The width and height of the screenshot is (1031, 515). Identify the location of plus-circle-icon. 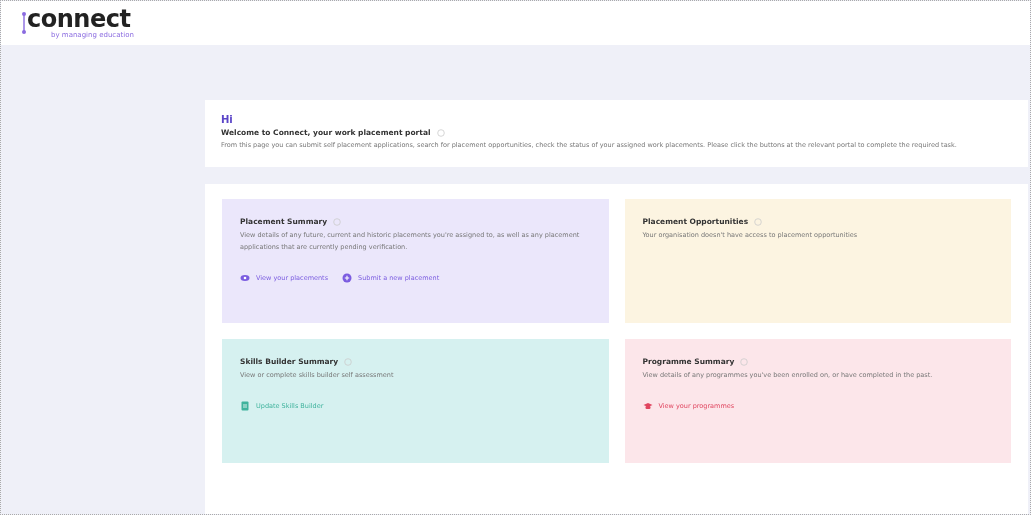
(347, 278).